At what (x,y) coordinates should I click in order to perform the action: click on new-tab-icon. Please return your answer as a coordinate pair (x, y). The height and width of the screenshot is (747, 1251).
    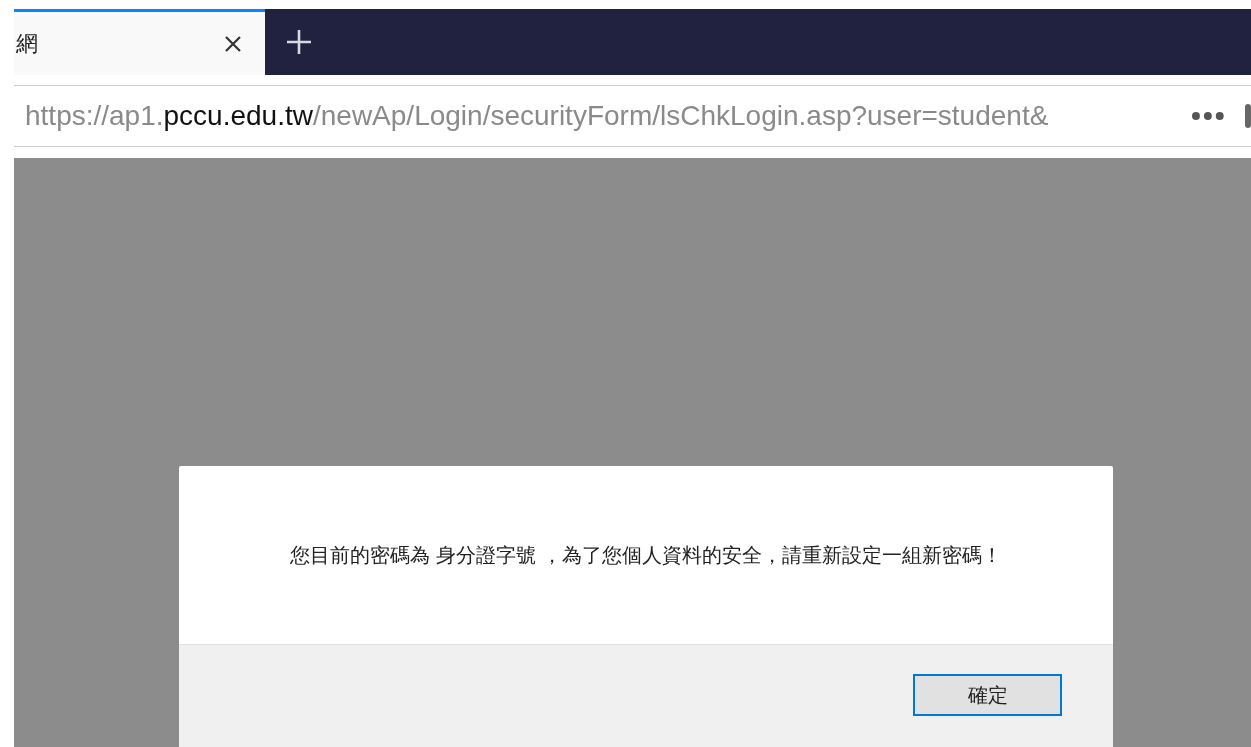
    Looking at the image, I should click on (299, 42).